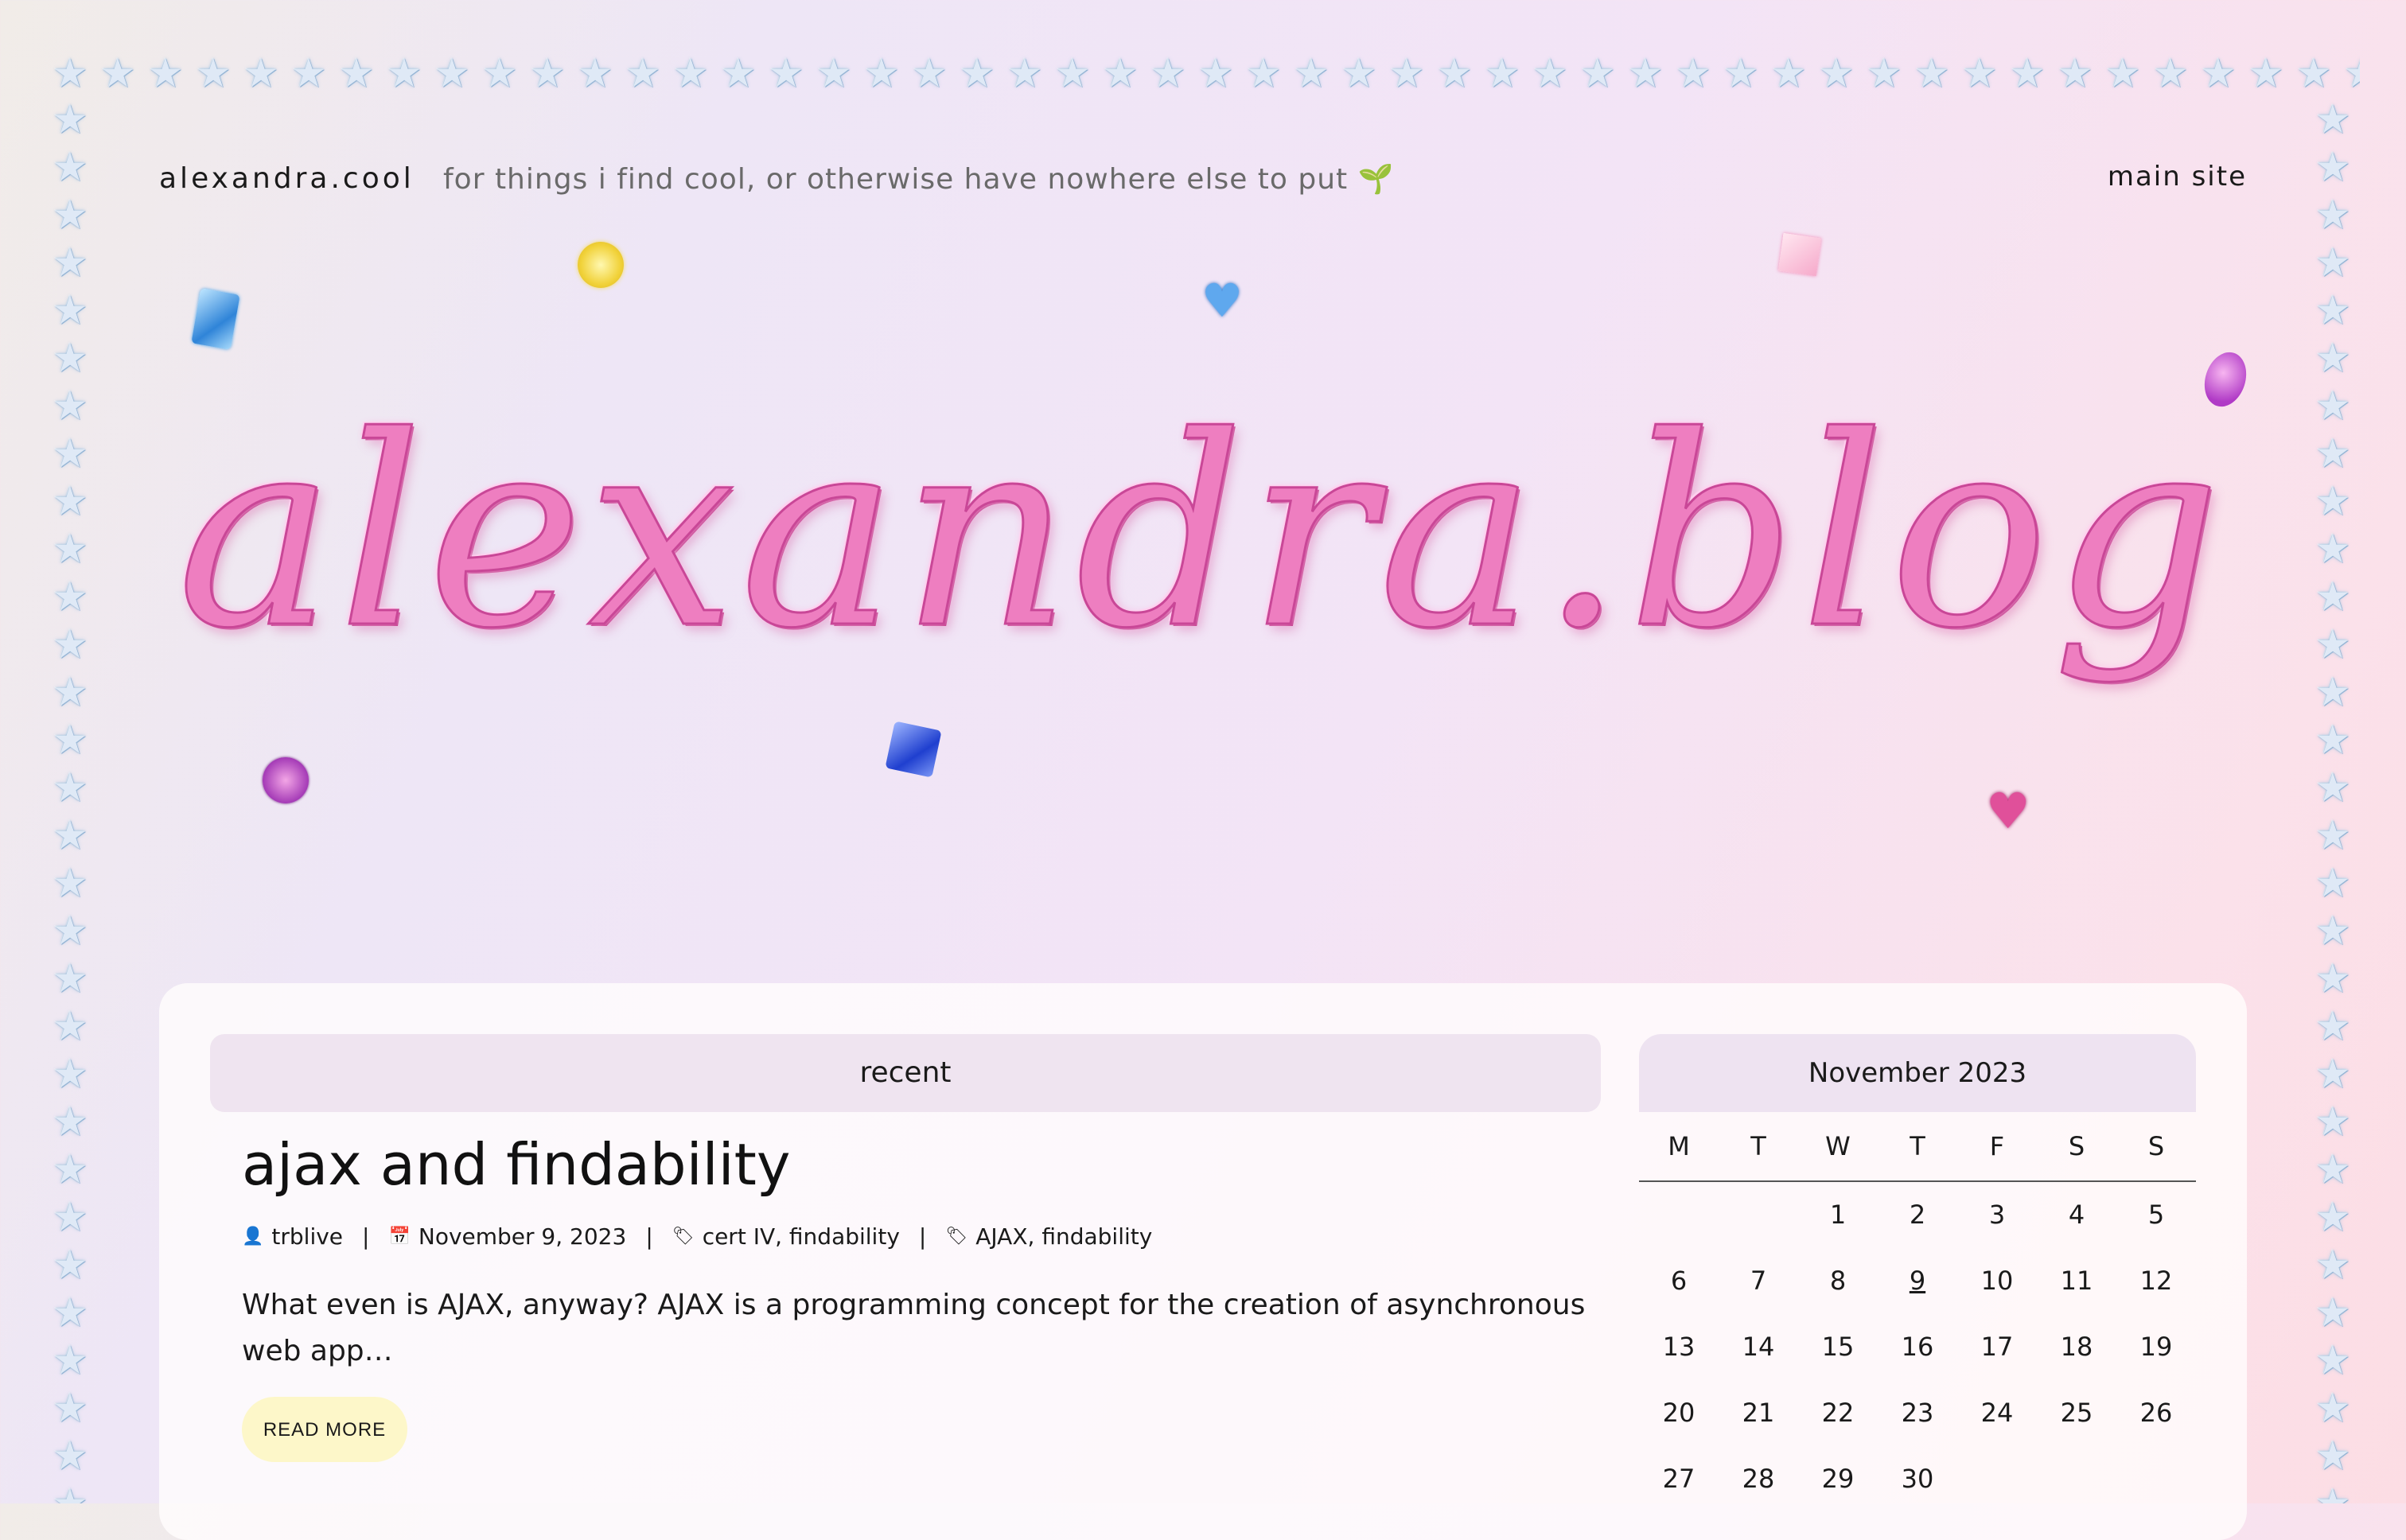 The width and height of the screenshot is (2406, 1540). I want to click on calendar-day: 22, so click(1838, 1413).